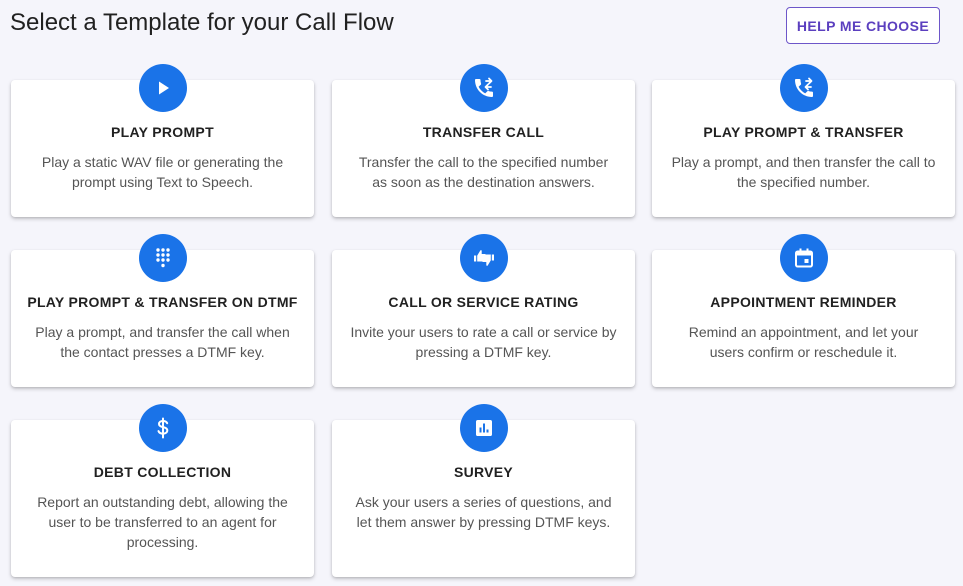  Describe the element at coordinates (483, 302) in the screenshot. I see `template-title: CALL OR SERVICE RATING` at that location.